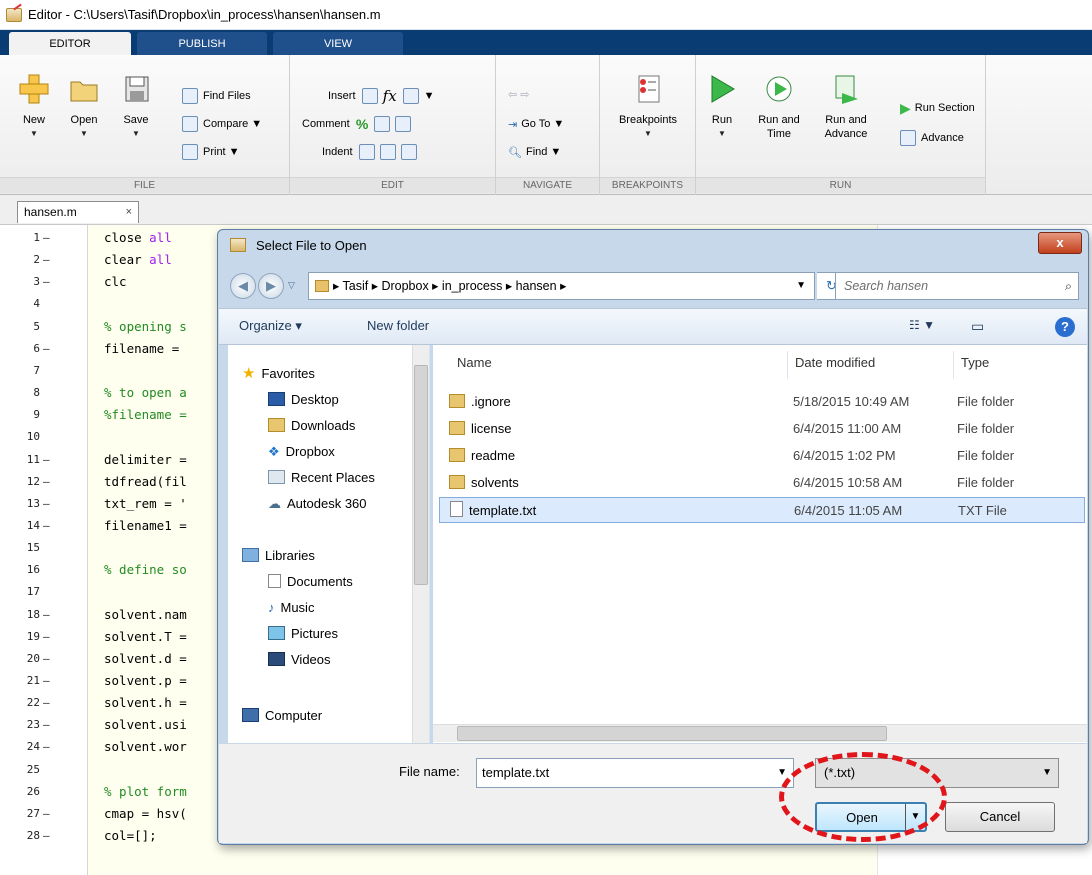  Describe the element at coordinates (33, 725) in the screenshot. I see `line-number: 23` at that location.